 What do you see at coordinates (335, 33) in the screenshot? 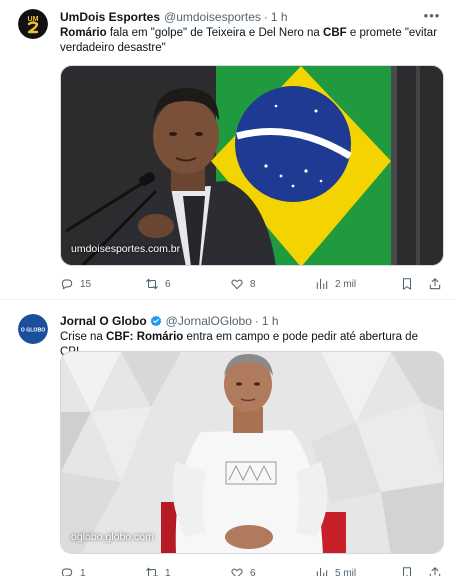
I see `text-bold: CBF` at bounding box center [335, 33].